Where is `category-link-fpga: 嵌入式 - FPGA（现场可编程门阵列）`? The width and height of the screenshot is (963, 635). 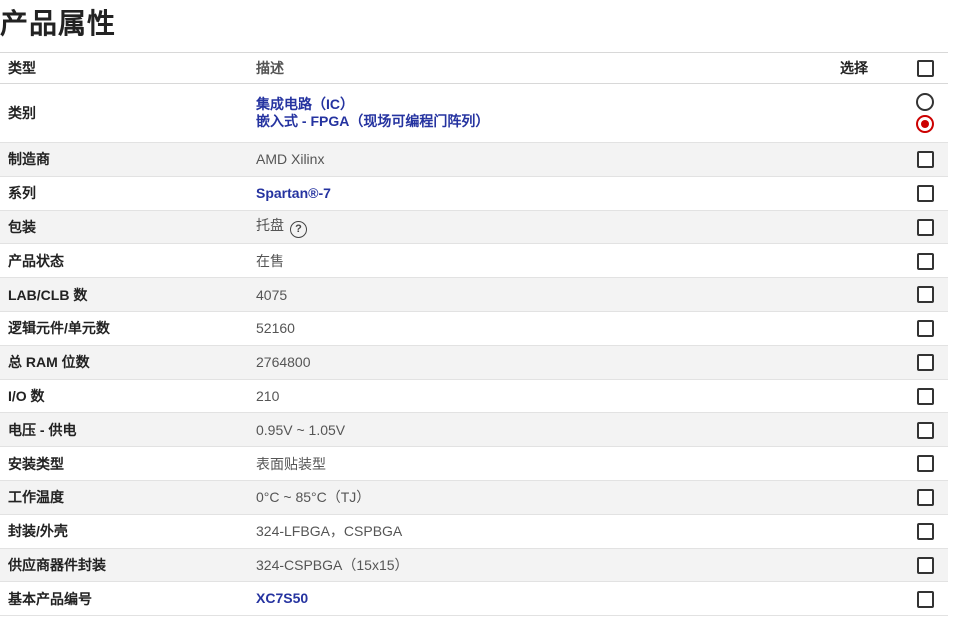 category-link-fpga: 嵌入式 - FPGA（现场可编程门阵列） is located at coordinates (548, 121).